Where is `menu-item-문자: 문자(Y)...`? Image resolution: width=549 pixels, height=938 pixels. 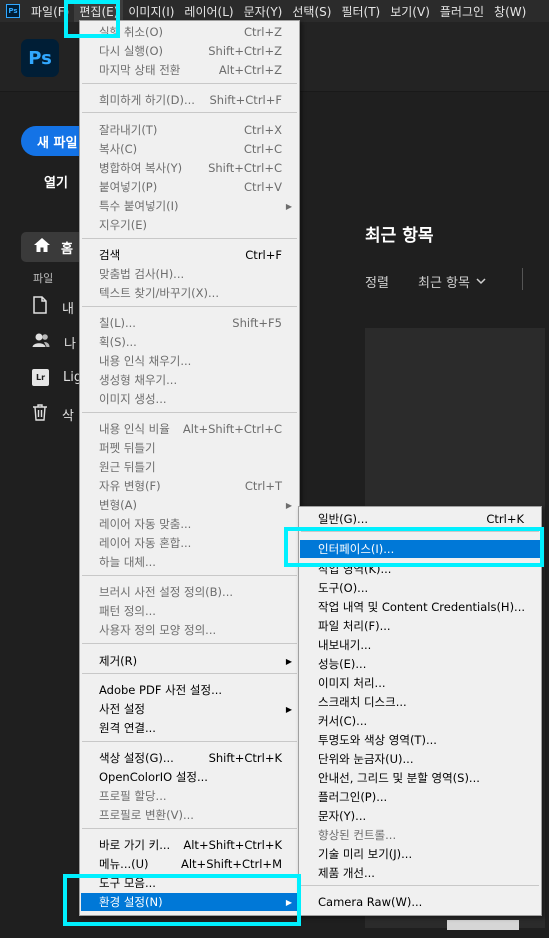
menu-item-문자: 문자(Y)... is located at coordinates (420, 816).